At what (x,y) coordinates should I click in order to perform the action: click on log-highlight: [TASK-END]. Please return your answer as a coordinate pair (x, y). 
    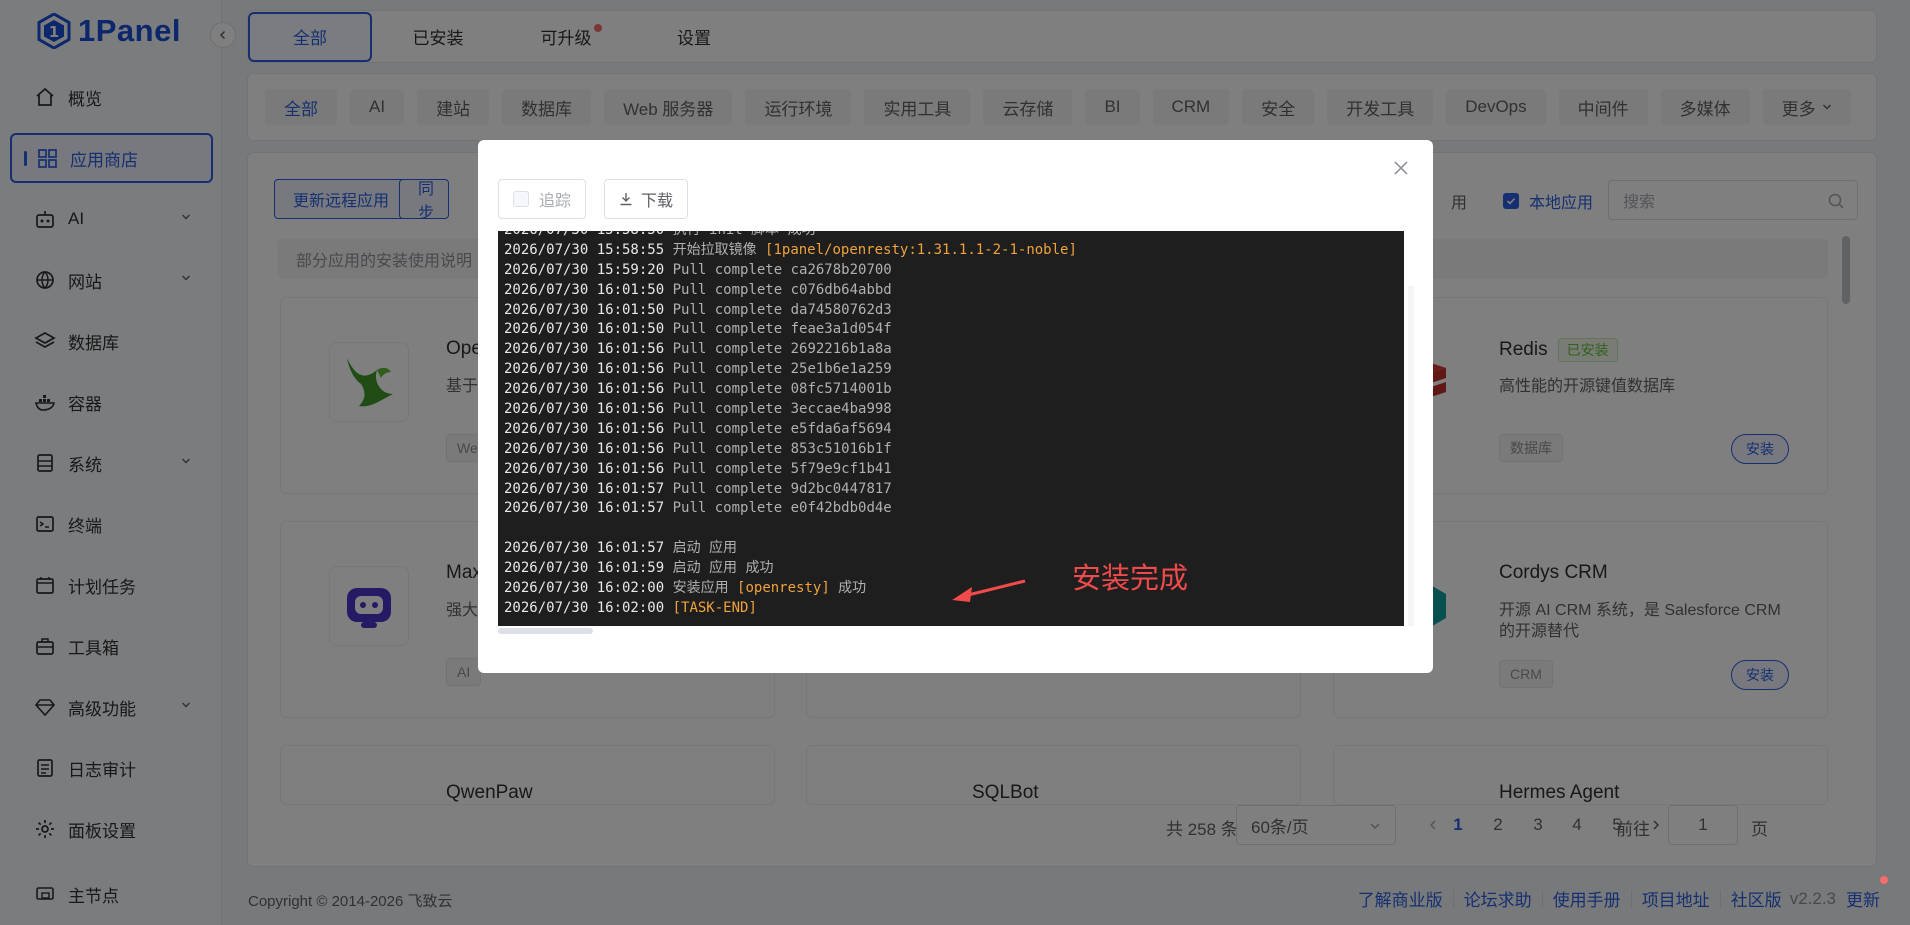
    Looking at the image, I should click on (714, 607).